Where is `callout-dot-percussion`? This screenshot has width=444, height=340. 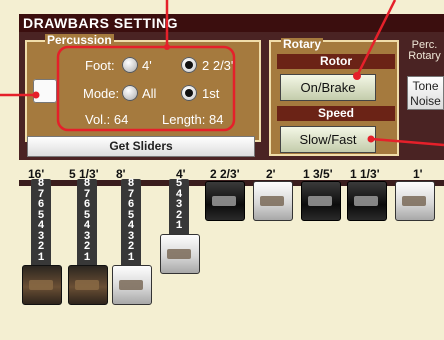
callout-dot-percussion is located at coordinates (167, 47).